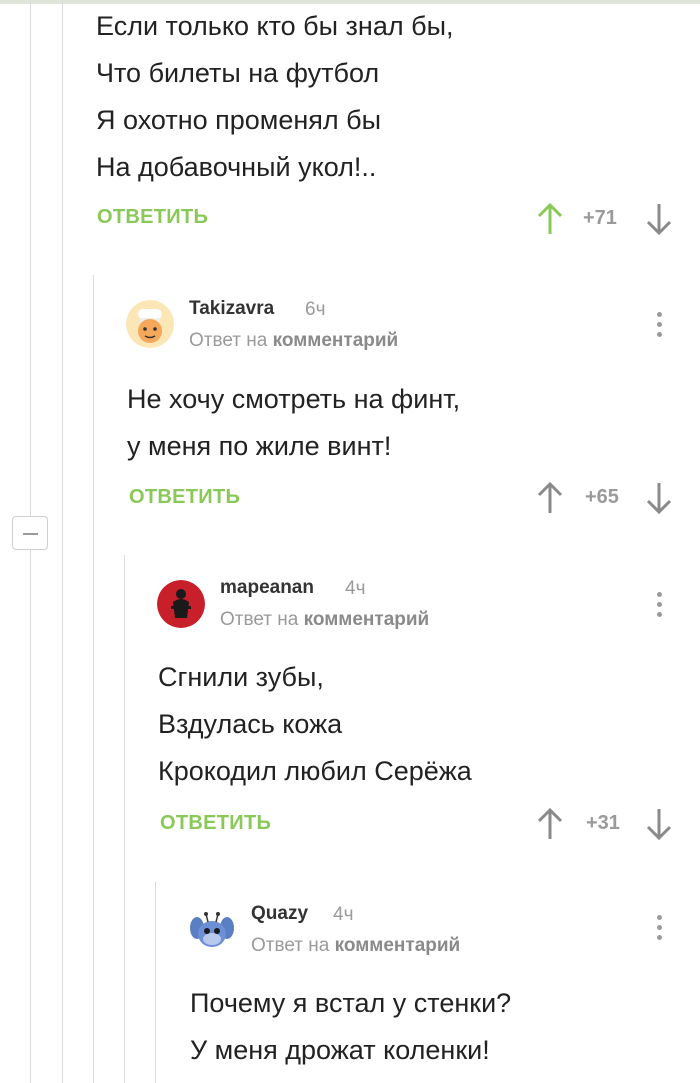 Image resolution: width=700 pixels, height=1083 pixels. I want to click on comment-line: На добавочный укол!.., so click(236, 167).